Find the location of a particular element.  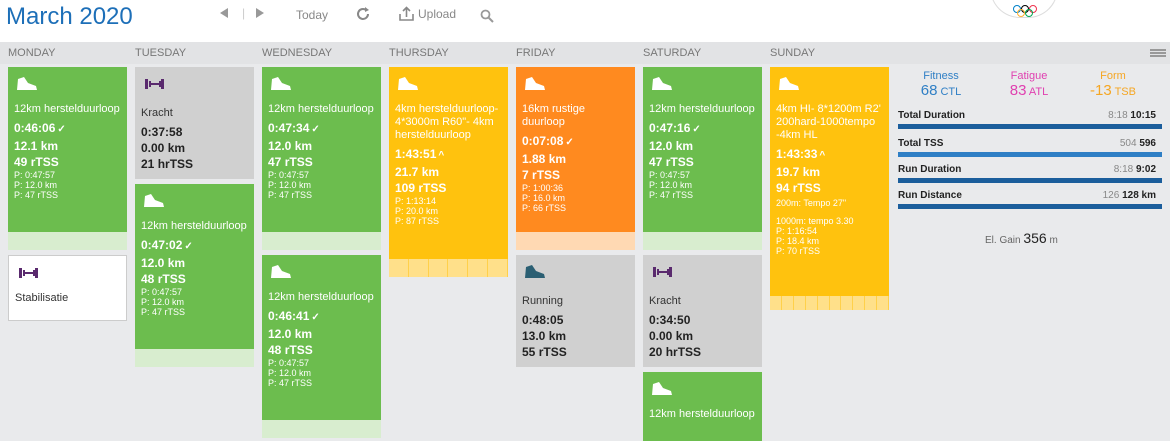

form-value: -13 is located at coordinates (1101, 90).